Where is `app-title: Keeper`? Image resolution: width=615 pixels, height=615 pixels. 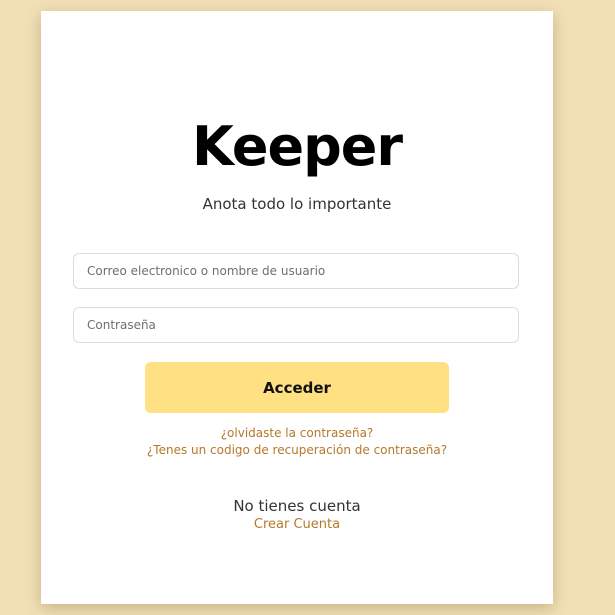
app-title: Keeper is located at coordinates (297, 146).